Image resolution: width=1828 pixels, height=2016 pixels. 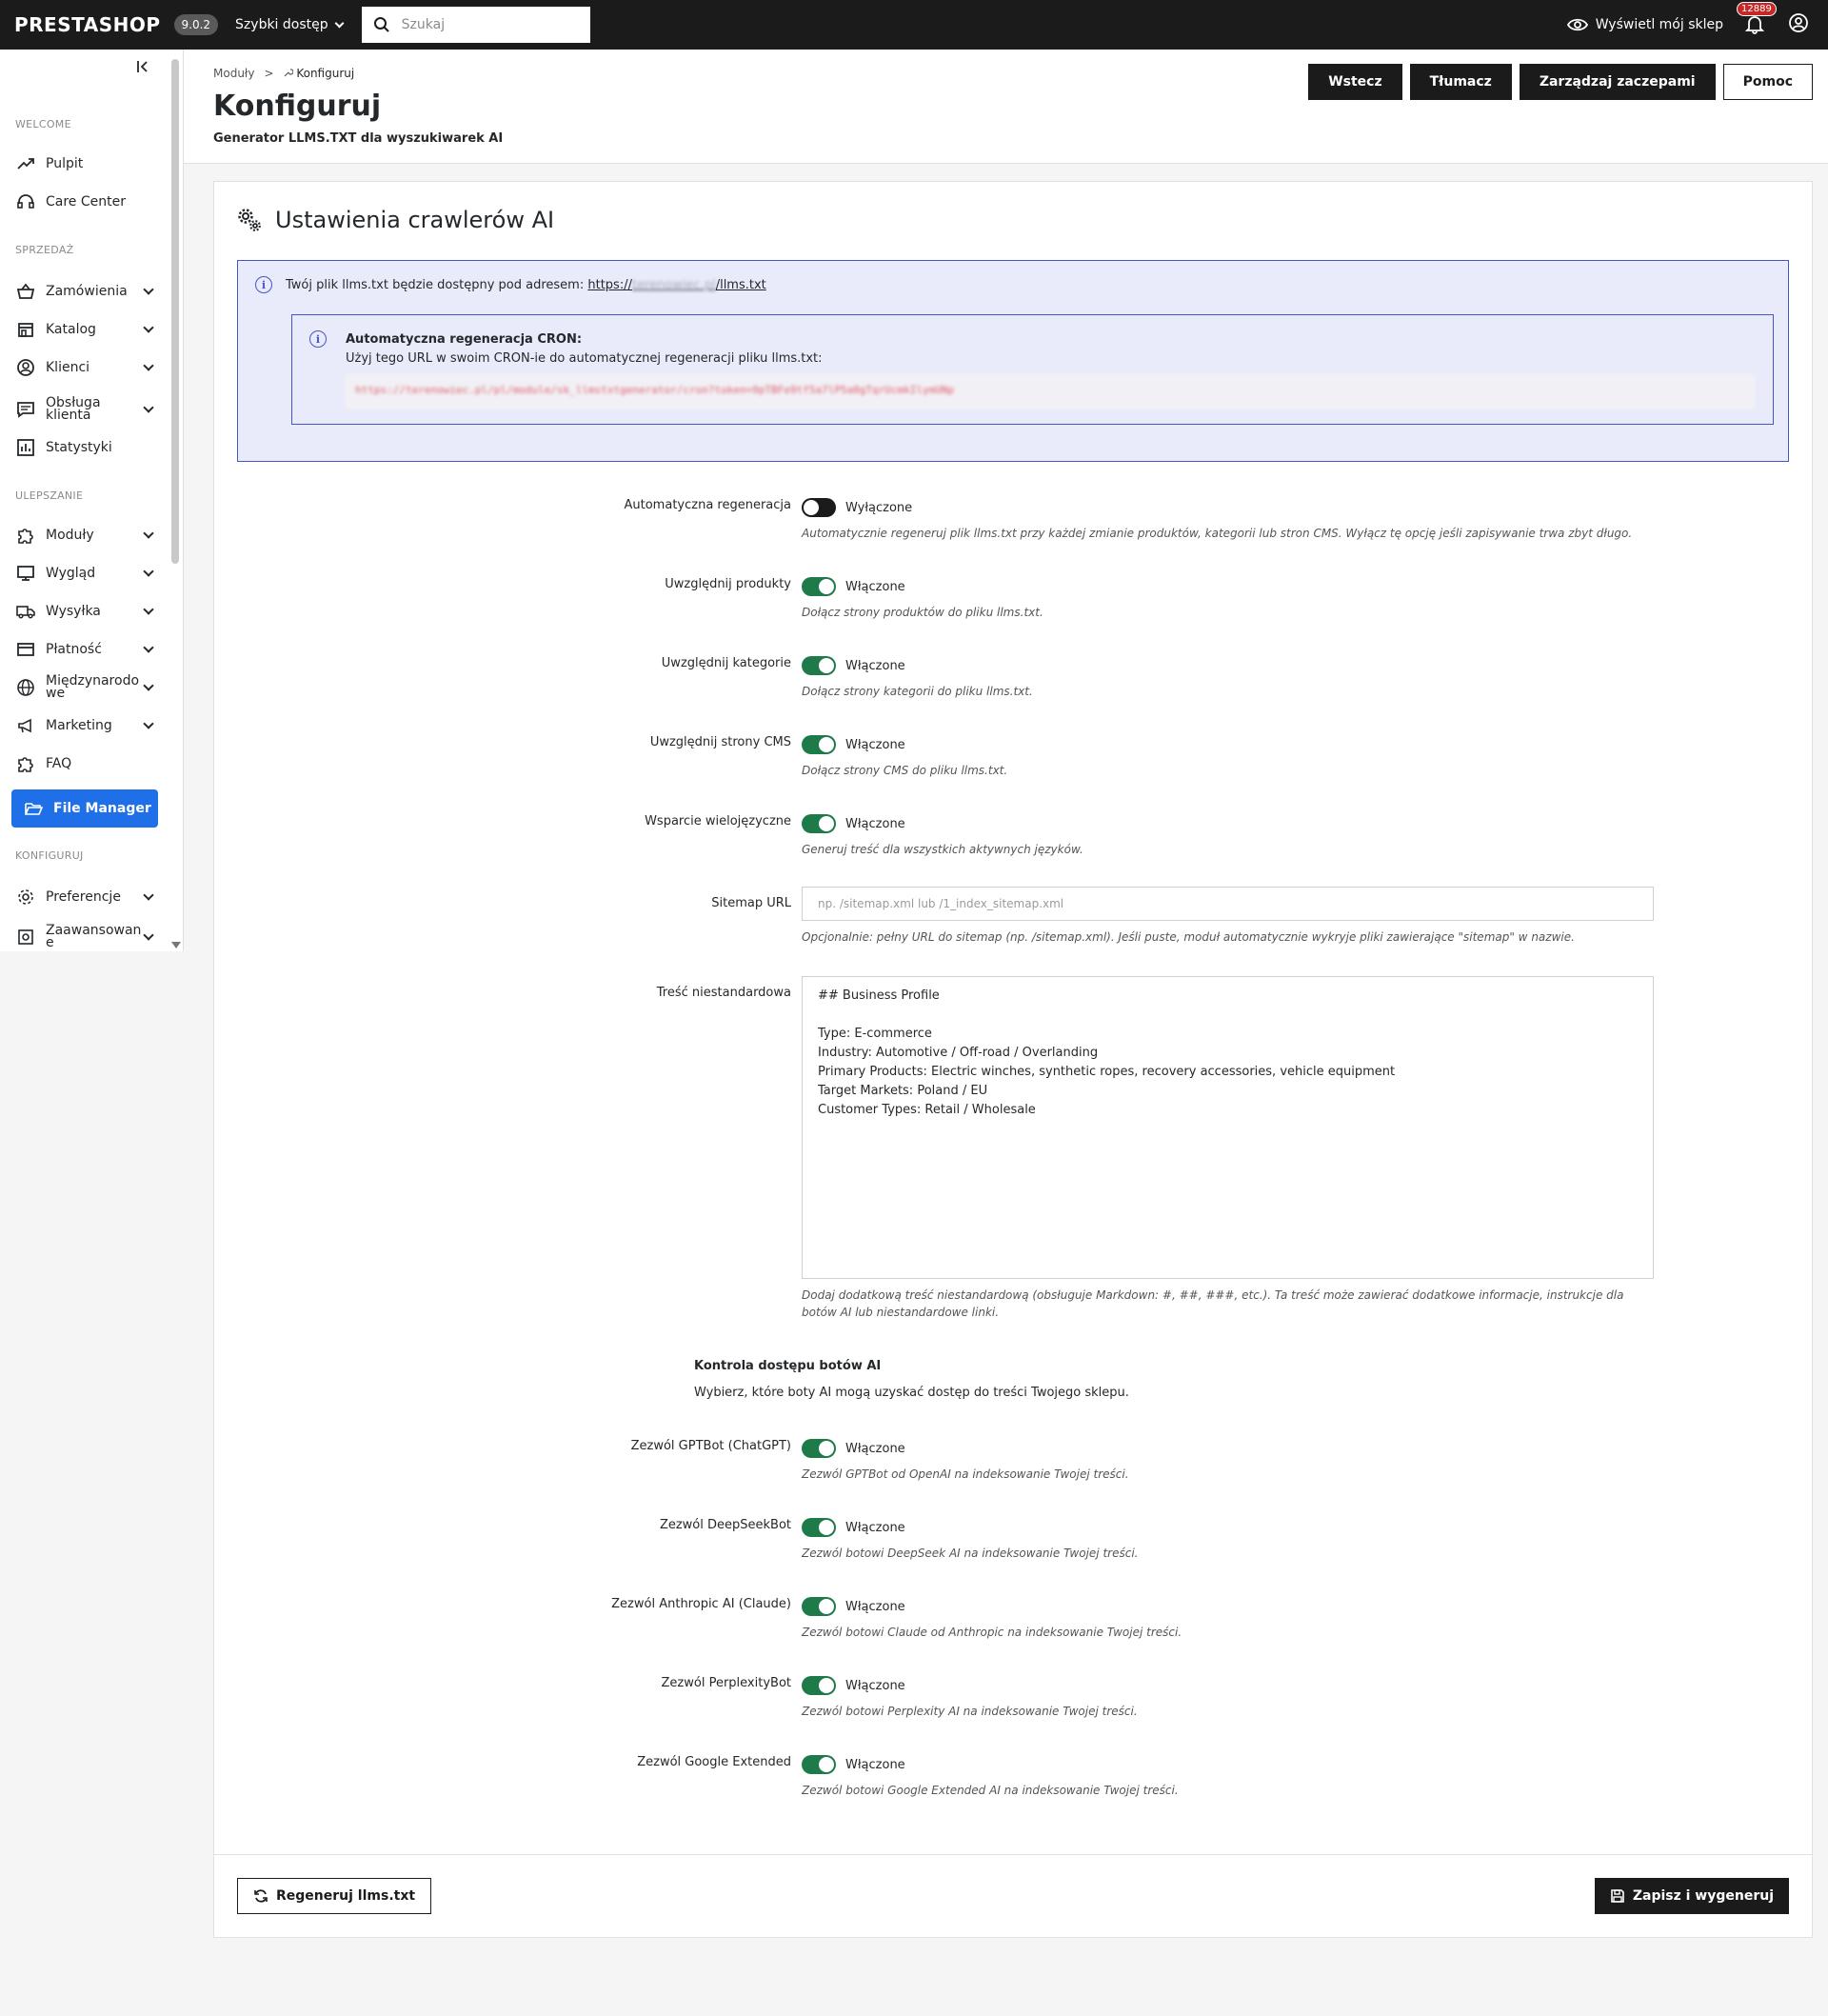 I want to click on regenerate-button: Regeneruj llms.txt, so click(x=334, y=1896).